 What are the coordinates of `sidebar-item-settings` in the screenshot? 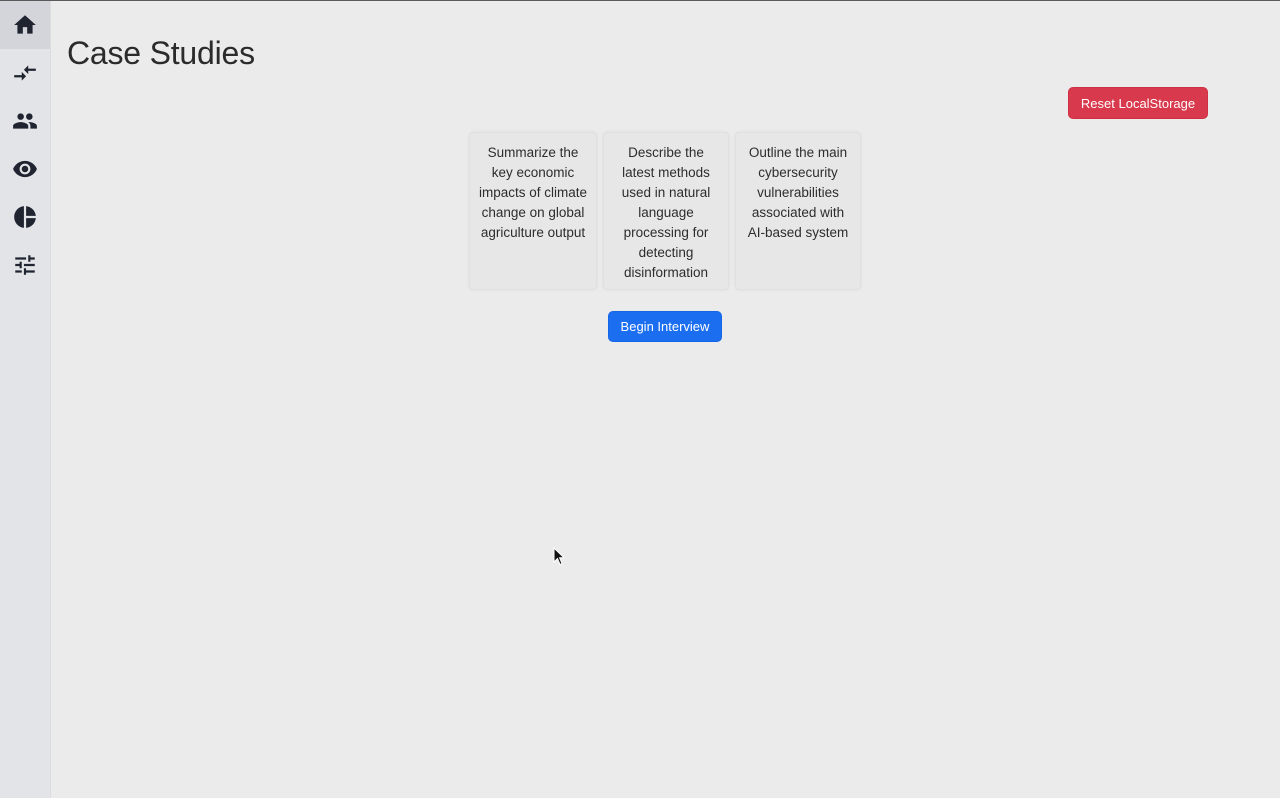 It's located at (25, 265).